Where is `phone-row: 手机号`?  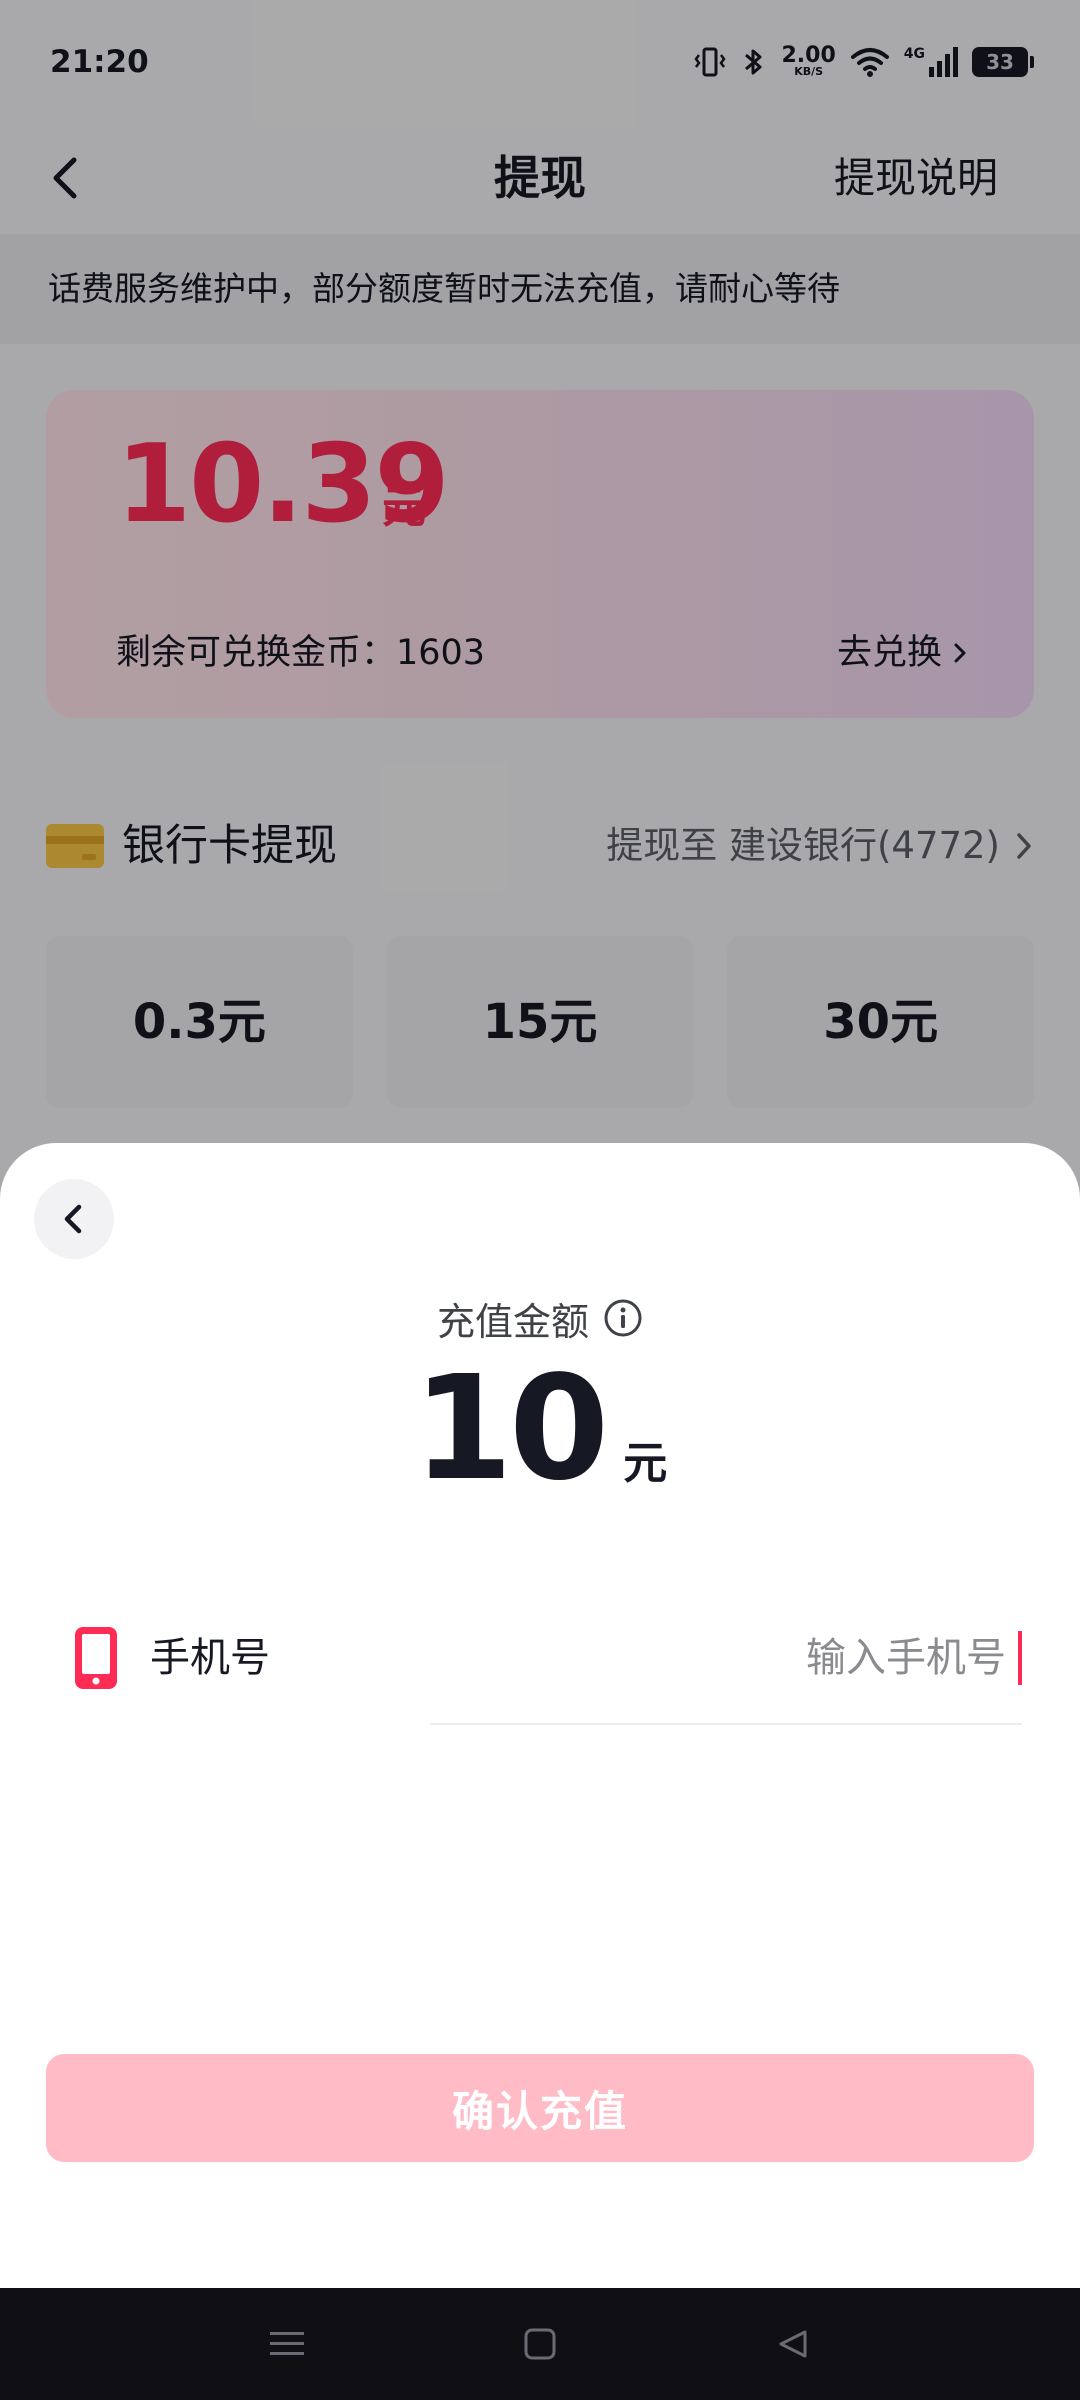
phone-row: 手机号 is located at coordinates (540, 1663).